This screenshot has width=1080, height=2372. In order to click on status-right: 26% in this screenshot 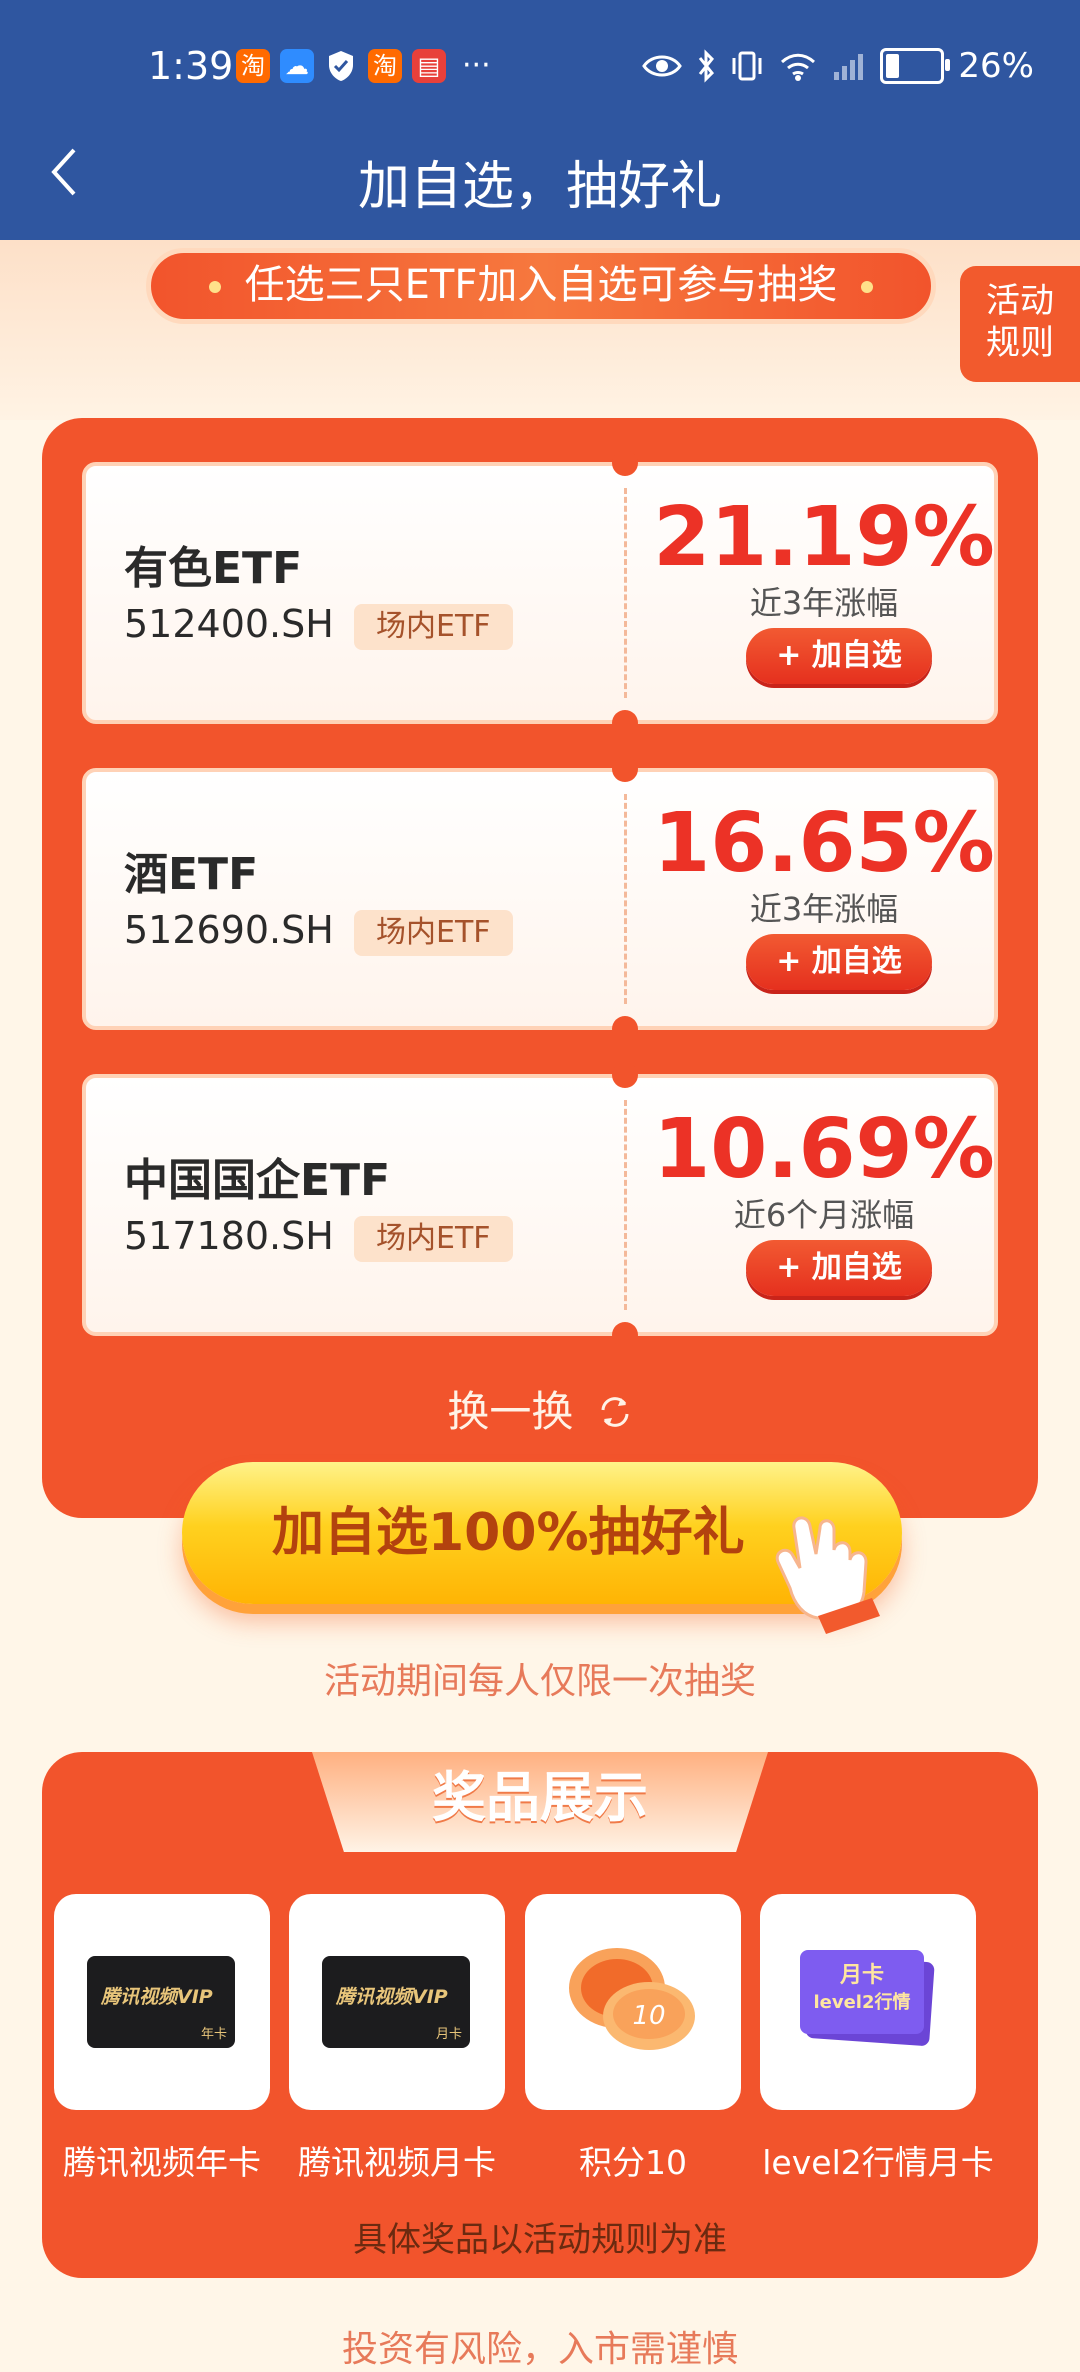, I will do `click(838, 66)`.